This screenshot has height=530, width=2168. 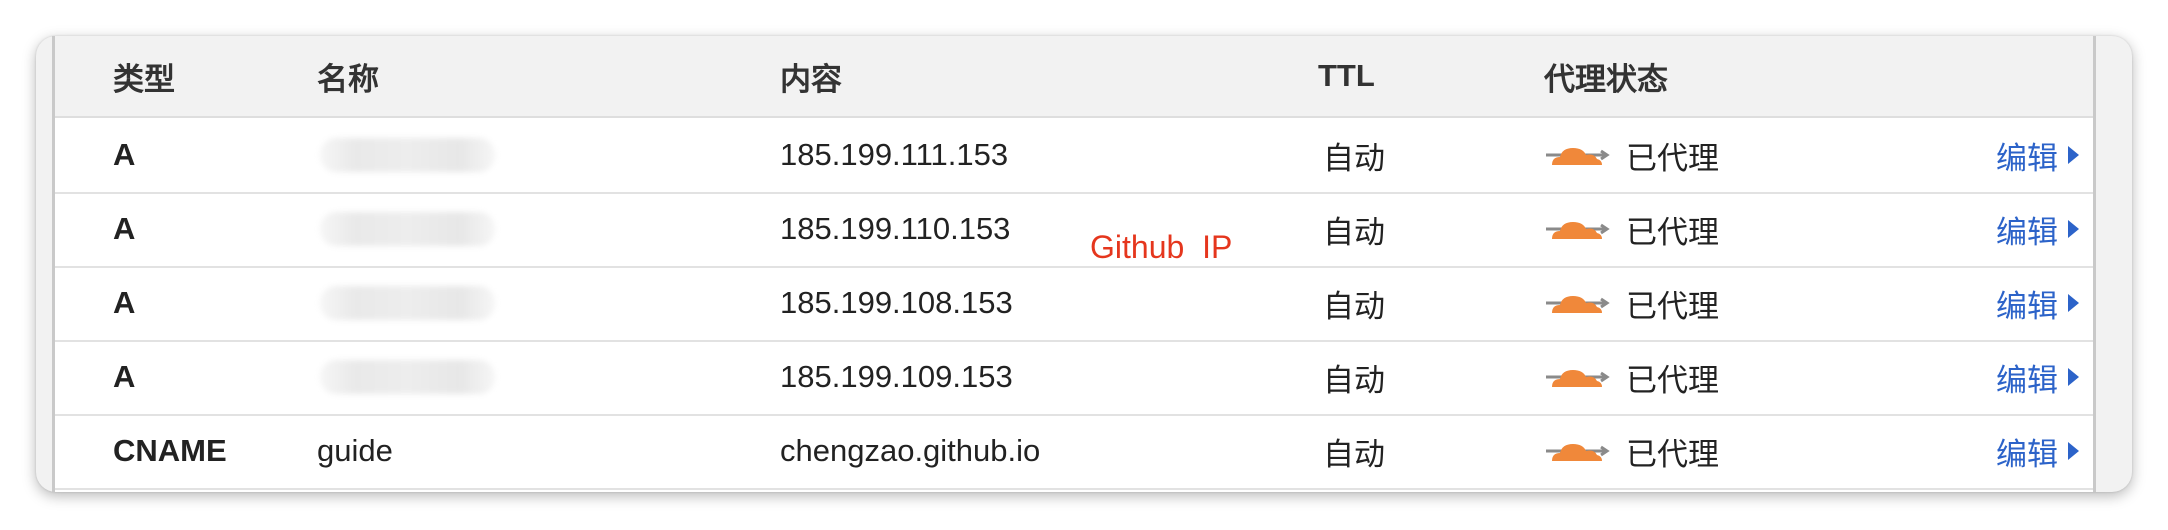 I want to click on table-row: A 185.199.108.153 自动 已代理 编辑, so click(x=1074, y=304).